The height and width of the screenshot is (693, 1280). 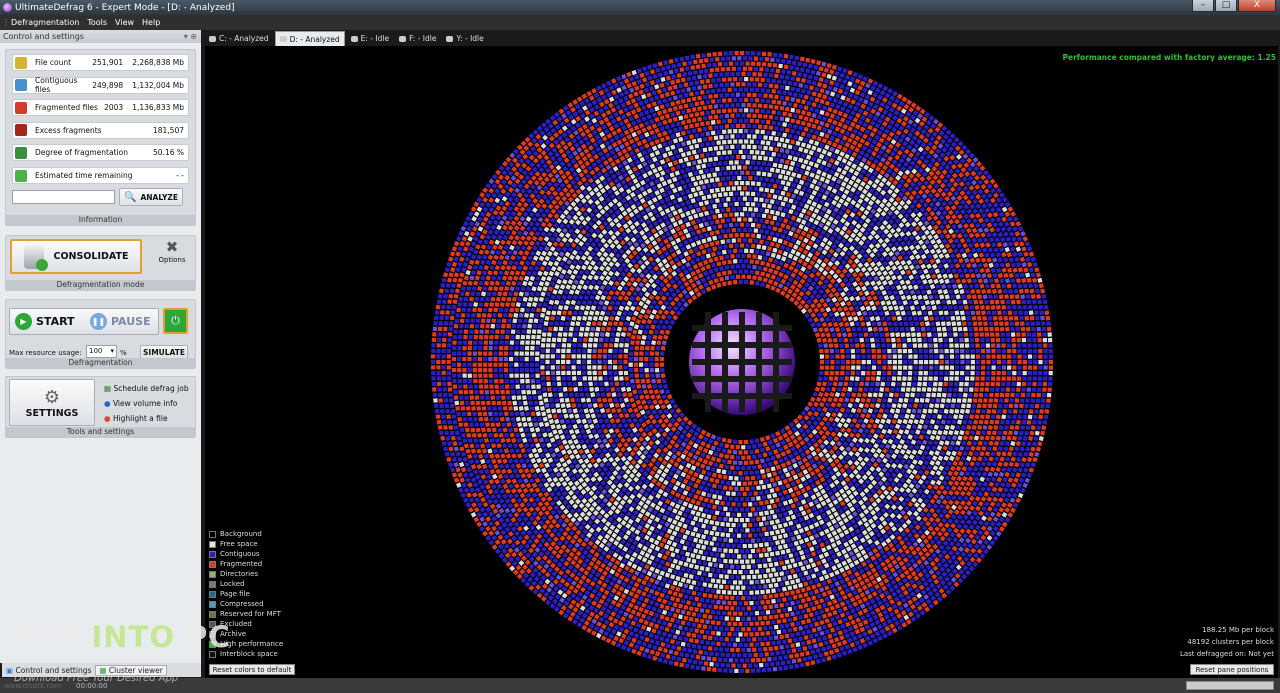 I want to click on file-count-icon, so click(x=21, y=62).